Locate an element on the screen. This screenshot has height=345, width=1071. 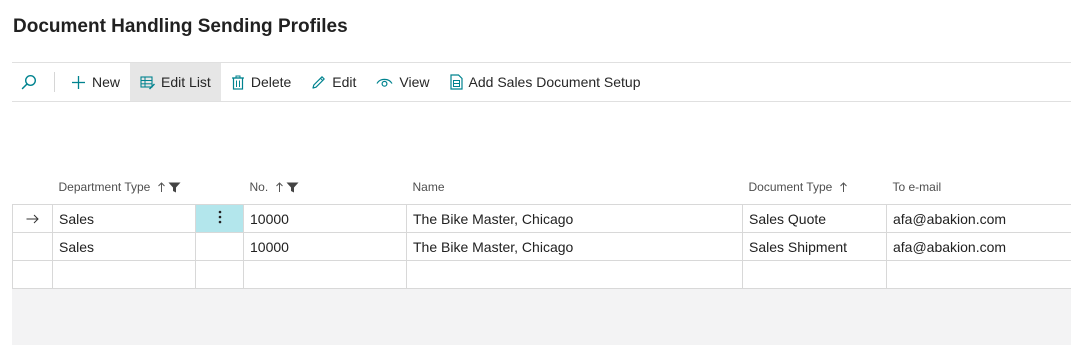
edit-list-button: Edit List is located at coordinates (175, 82).